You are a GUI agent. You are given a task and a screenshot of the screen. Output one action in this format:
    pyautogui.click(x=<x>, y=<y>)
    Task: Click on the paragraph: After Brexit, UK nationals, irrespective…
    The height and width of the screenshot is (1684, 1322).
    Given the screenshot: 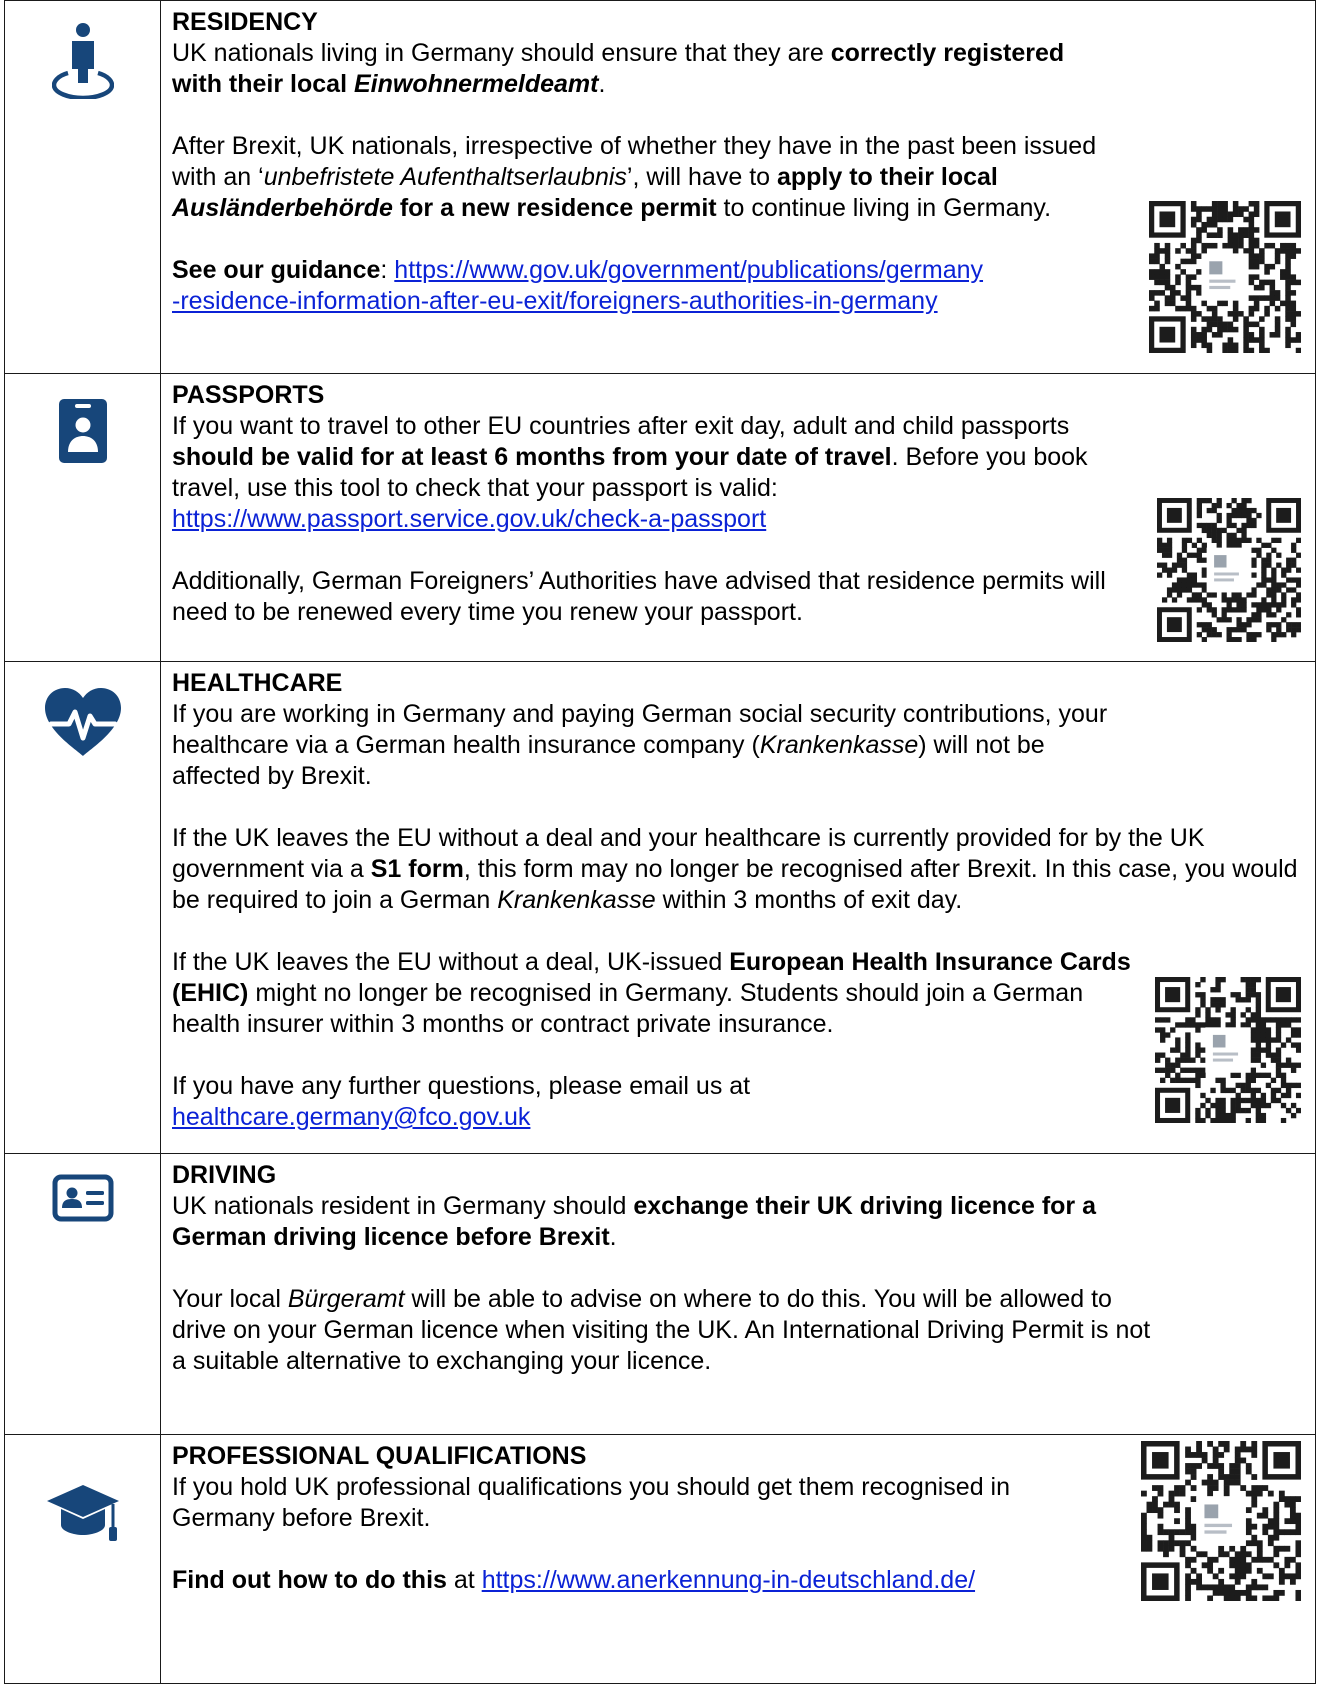 What is the action you would take?
    pyautogui.click(x=634, y=177)
    